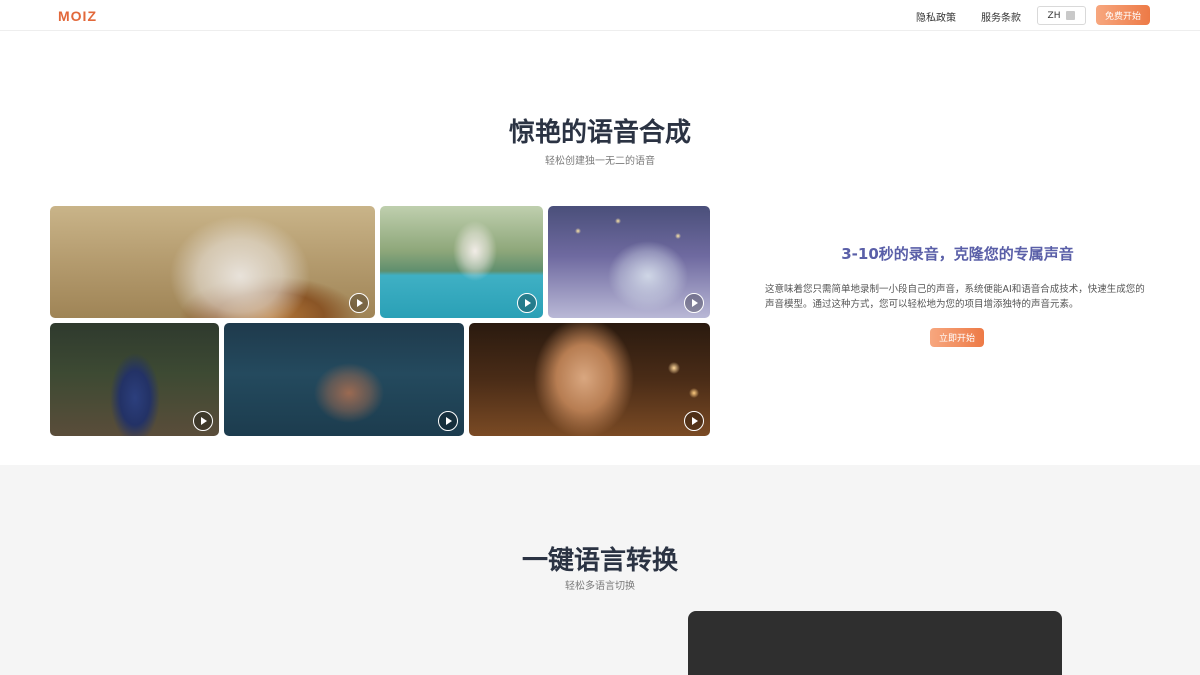 The height and width of the screenshot is (675, 1200). I want to click on gallery-tile-witch-in-forest, so click(134, 379).